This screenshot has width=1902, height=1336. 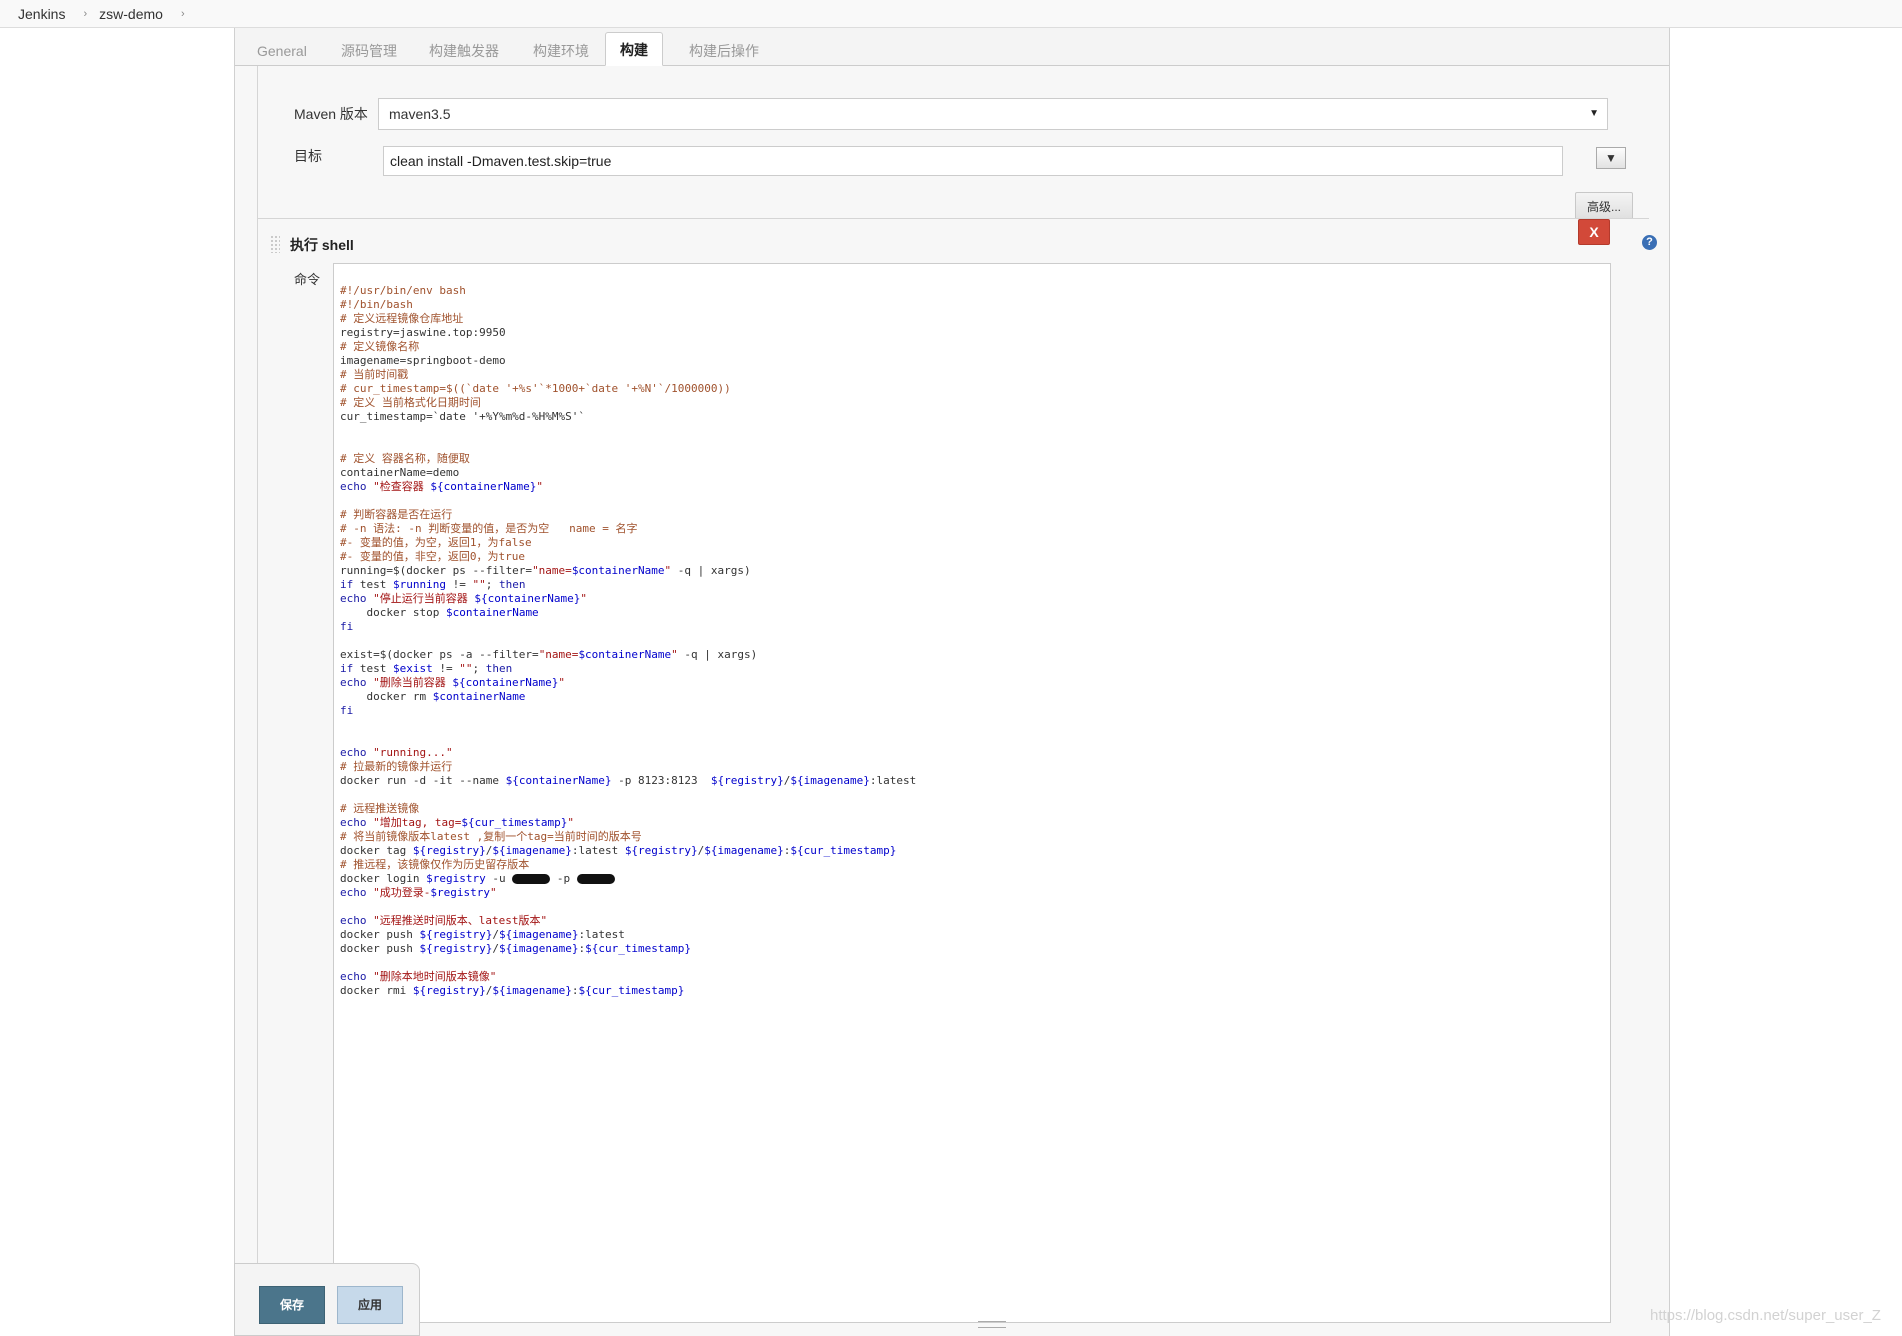 What do you see at coordinates (439, 612) in the screenshot?
I see `code-line: docker stop $containerName` at bounding box center [439, 612].